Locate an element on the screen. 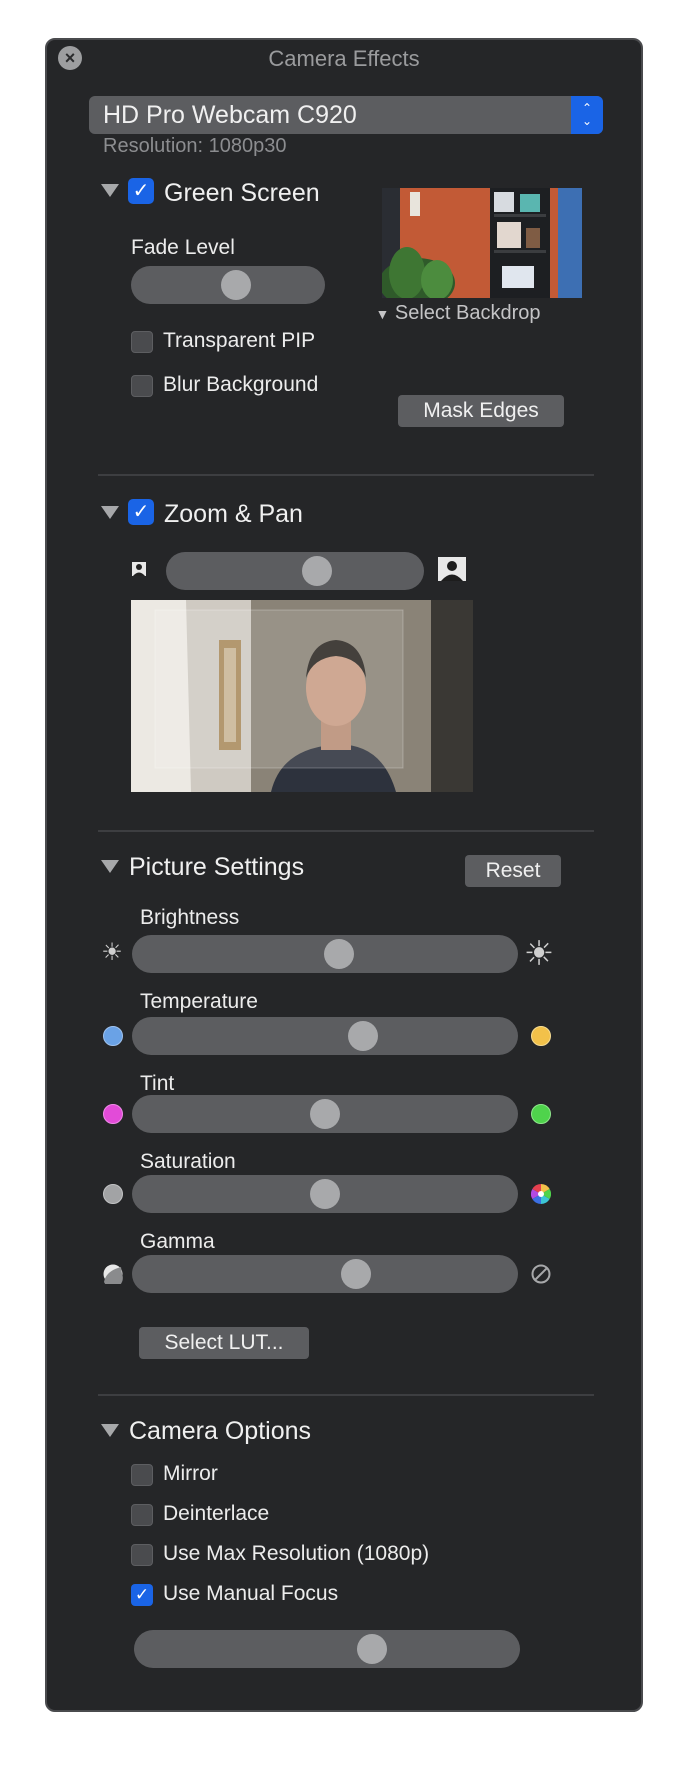 The width and height of the screenshot is (690, 1768). transparent-pip-checkbox is located at coordinates (142, 342).